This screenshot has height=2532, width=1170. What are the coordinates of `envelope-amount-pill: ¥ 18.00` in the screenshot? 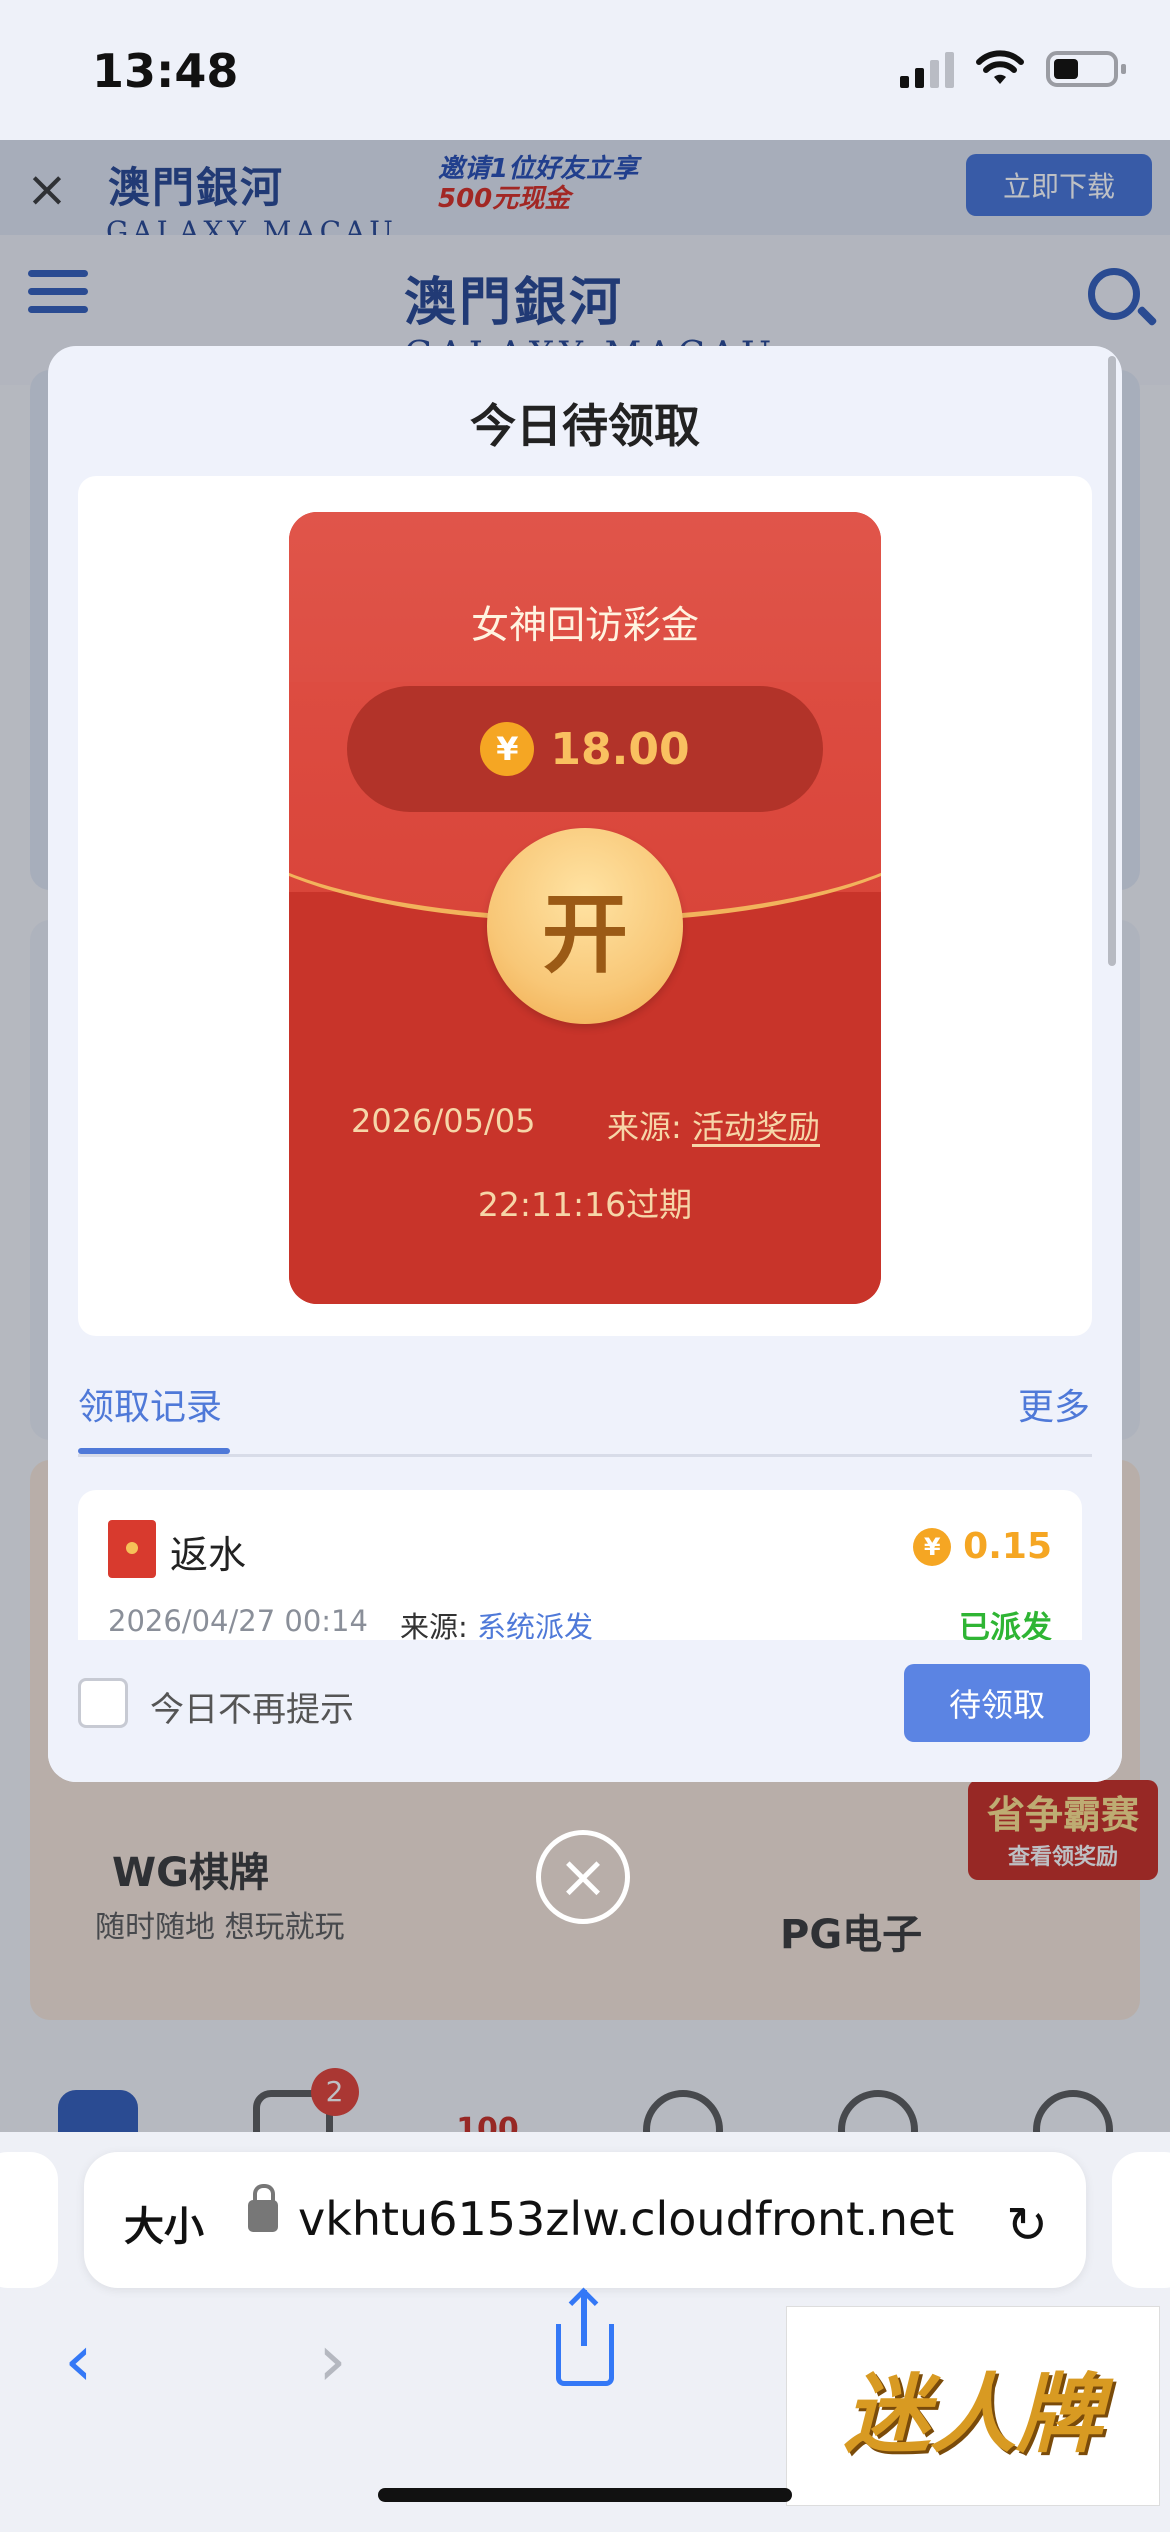 It's located at (585, 749).